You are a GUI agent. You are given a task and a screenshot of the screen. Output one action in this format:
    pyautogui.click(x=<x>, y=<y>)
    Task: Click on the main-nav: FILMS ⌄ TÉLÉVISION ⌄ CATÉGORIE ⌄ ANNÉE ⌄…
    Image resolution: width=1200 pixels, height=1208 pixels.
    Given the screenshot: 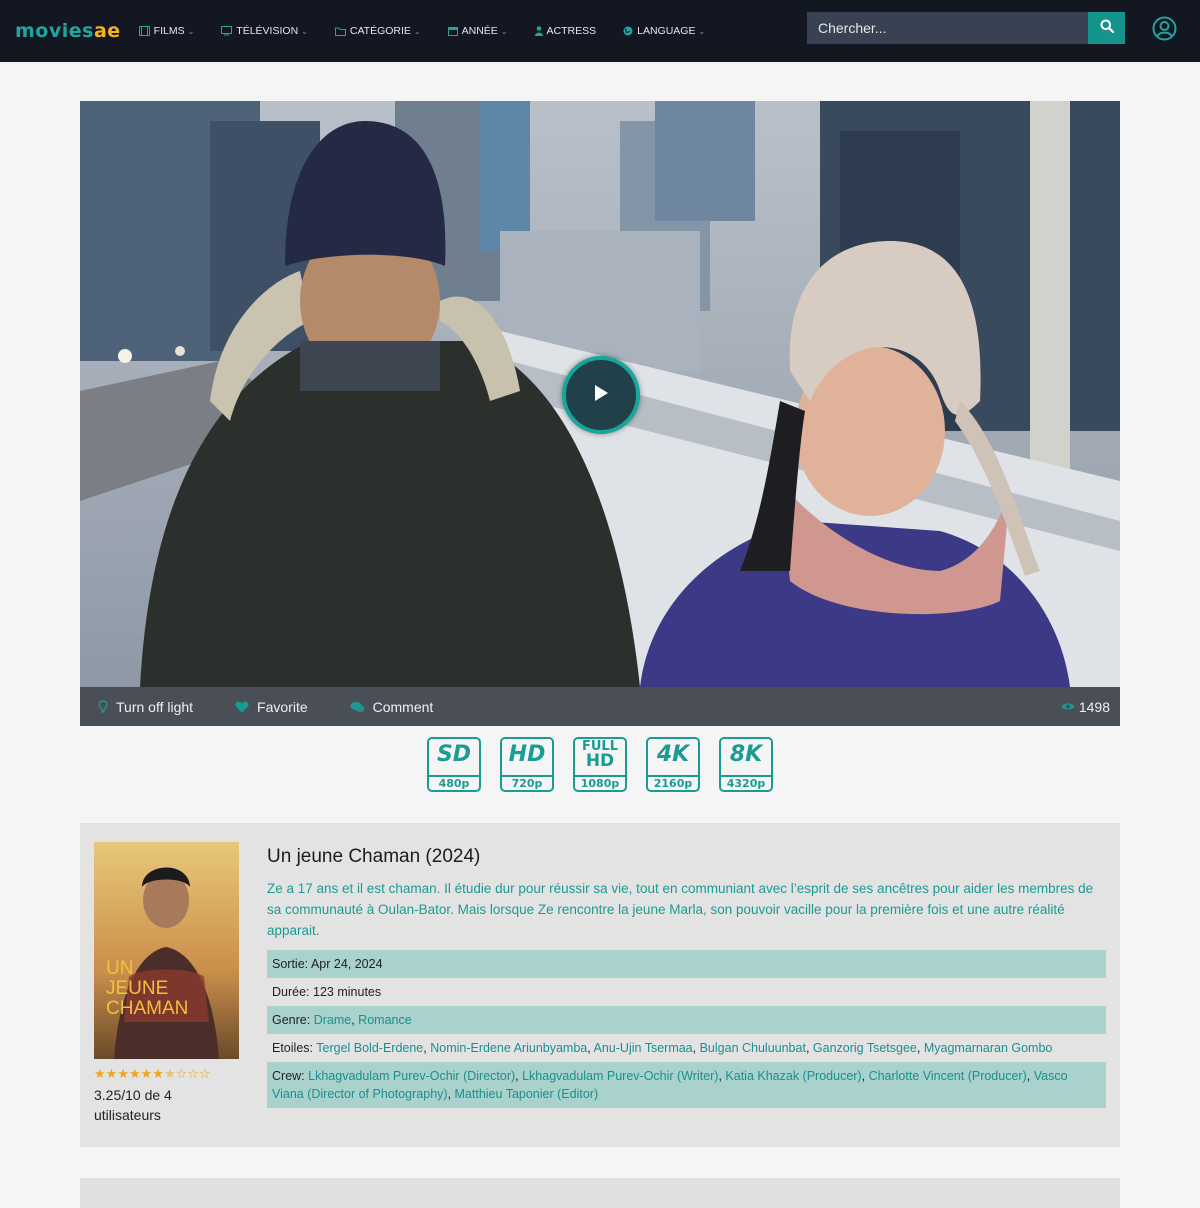 What is the action you would take?
    pyautogui.click(x=435, y=31)
    